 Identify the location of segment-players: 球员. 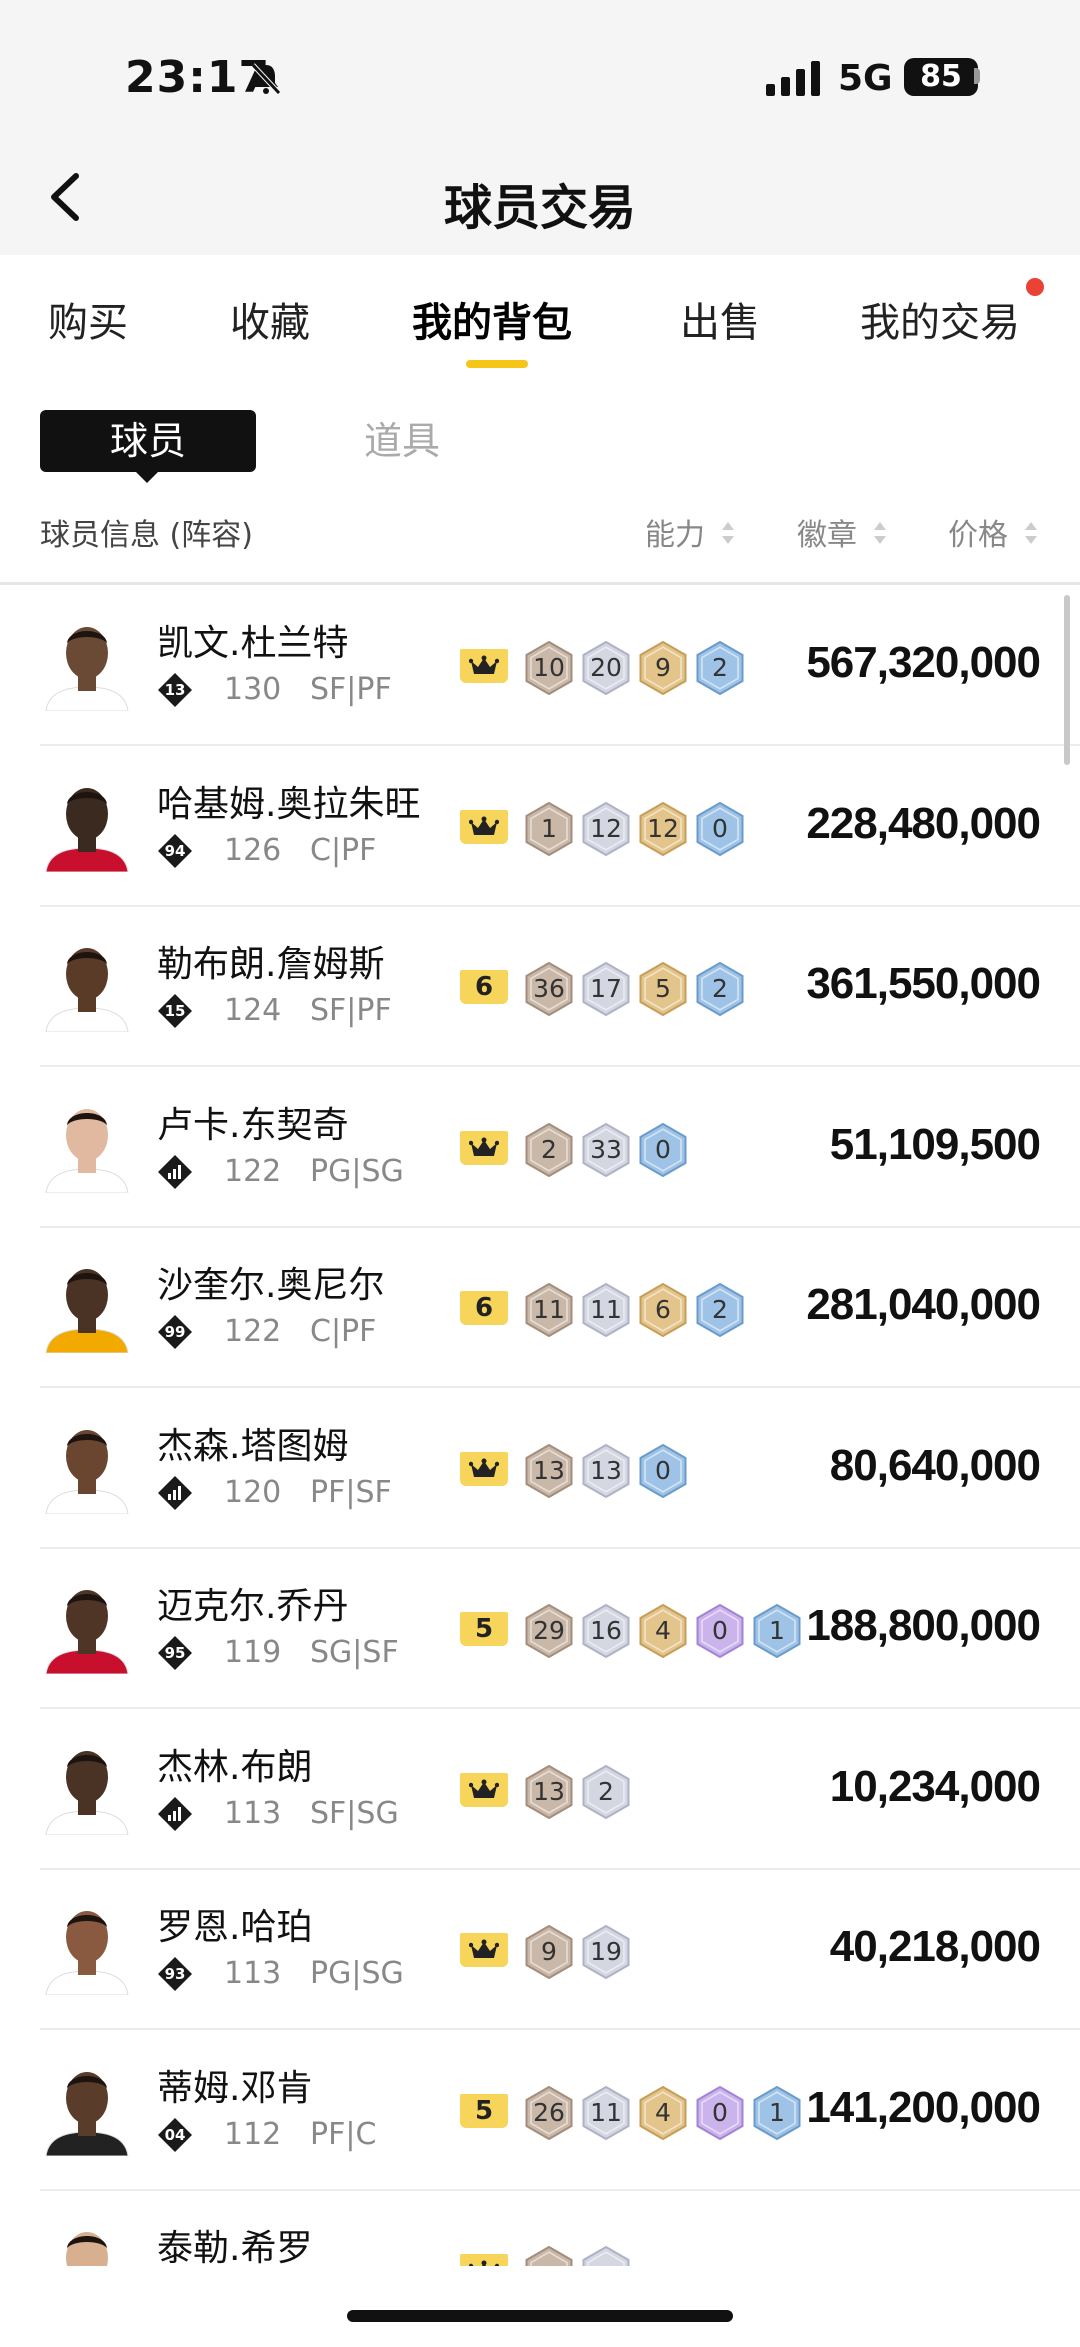
(148, 441).